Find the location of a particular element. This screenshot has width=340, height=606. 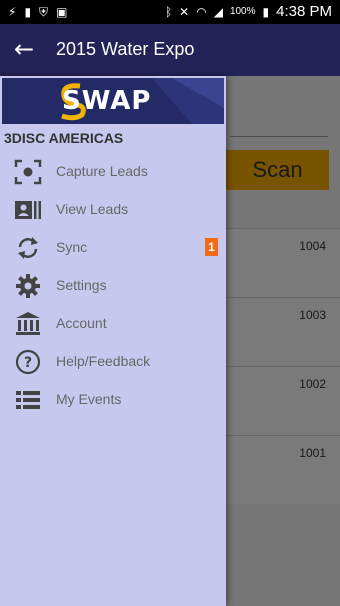

gear-icon is located at coordinates (28, 286).